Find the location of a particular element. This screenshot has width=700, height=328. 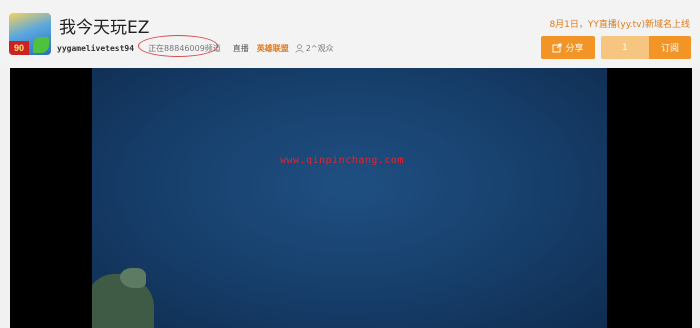

avatar-leaf-graphic is located at coordinates (41, 45).